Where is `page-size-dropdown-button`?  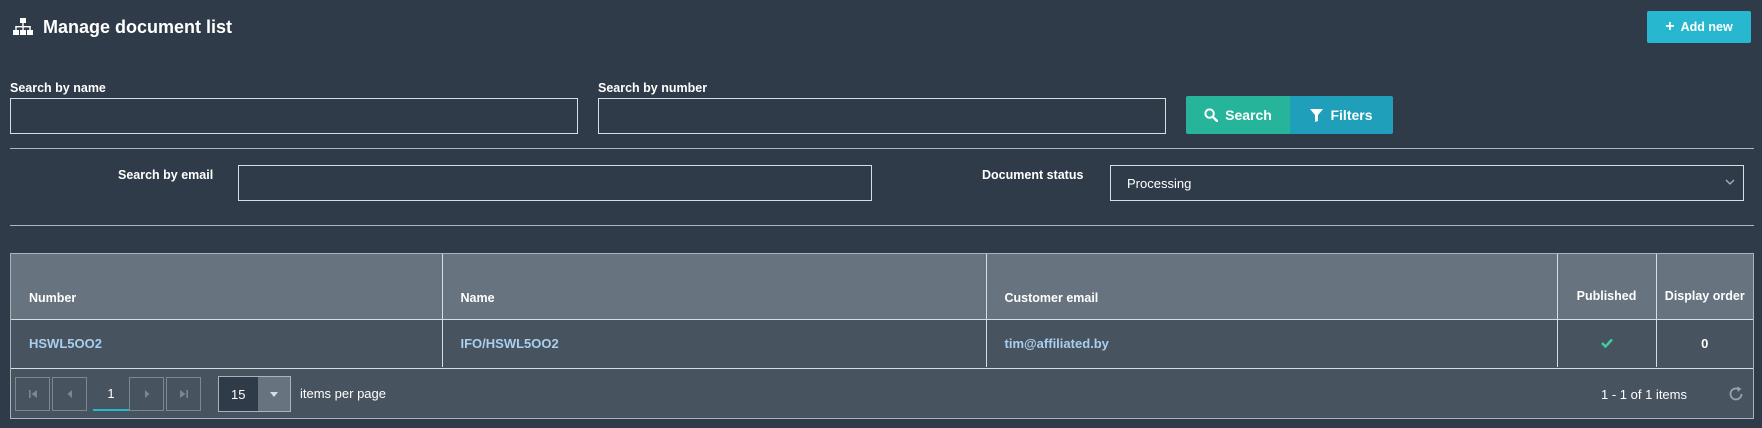
page-size-dropdown-button is located at coordinates (274, 394).